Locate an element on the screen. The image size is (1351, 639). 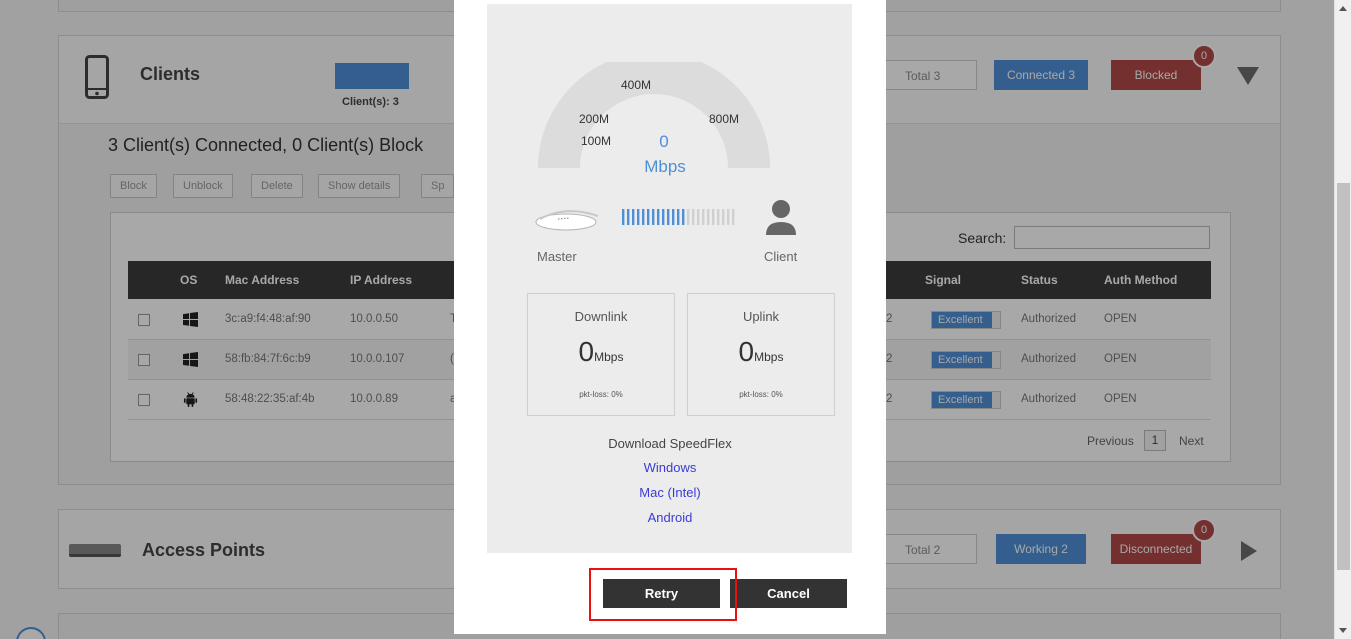
downlink-value-group: 0Mbps is located at coordinates (601, 352).